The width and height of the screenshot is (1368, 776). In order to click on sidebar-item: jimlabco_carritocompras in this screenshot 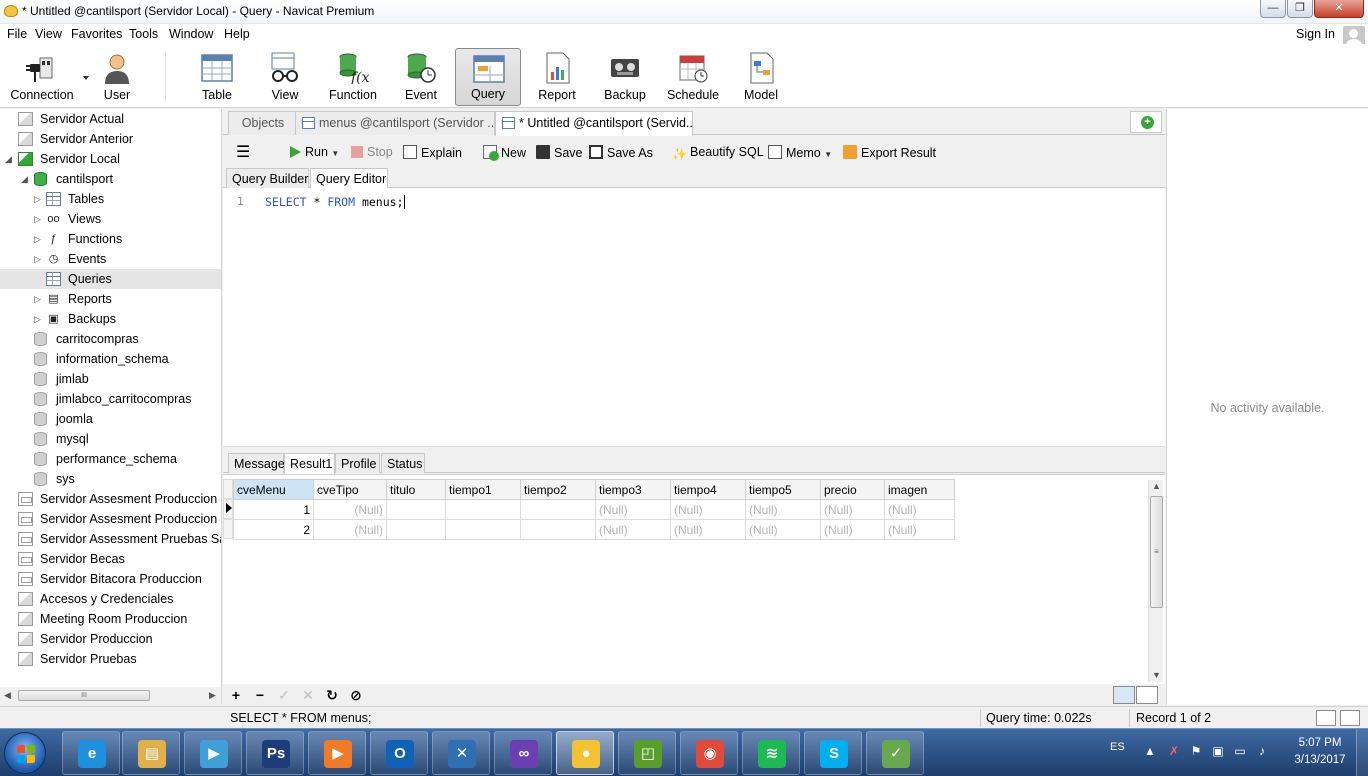, I will do `click(110, 399)`.